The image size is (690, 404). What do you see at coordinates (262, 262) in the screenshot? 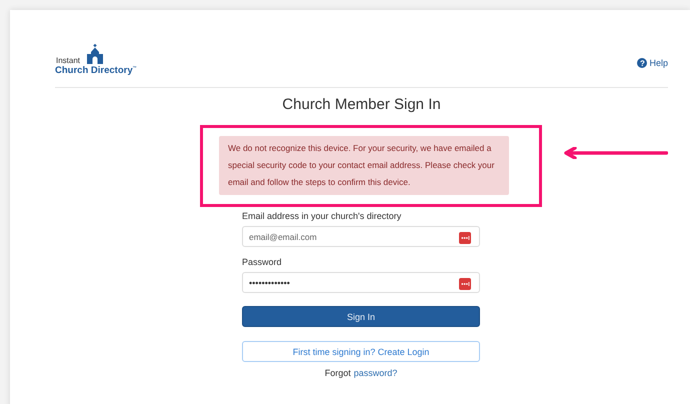
I see `field-label: Password` at bounding box center [262, 262].